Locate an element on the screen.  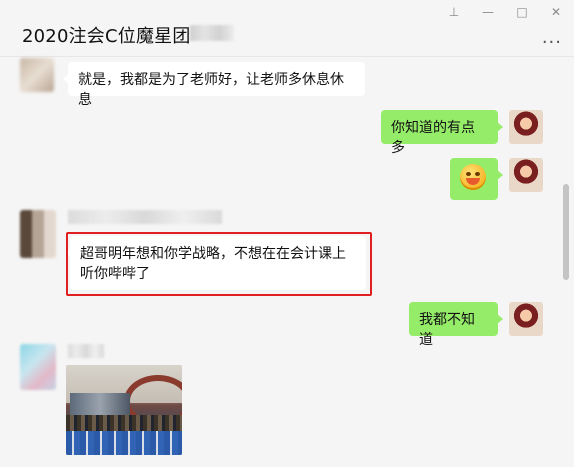
outgoing-message-bubble: 你知道的有点多 is located at coordinates (442, 133).